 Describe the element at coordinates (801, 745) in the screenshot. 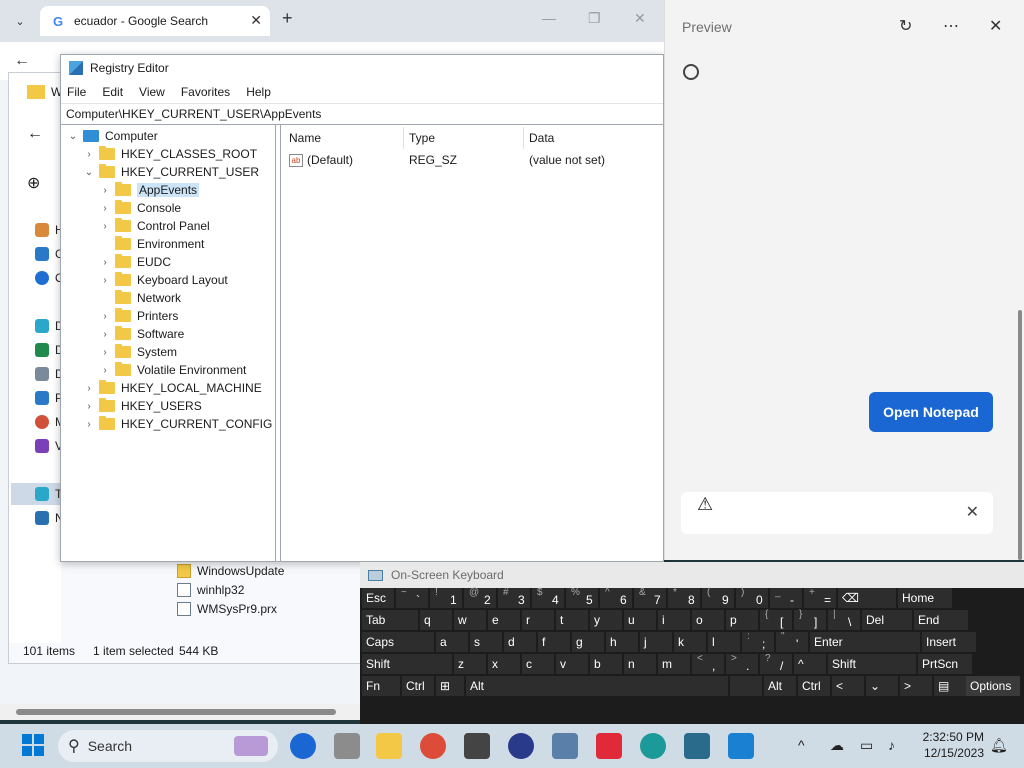

I see `chevron-up-icon: ^` at that location.